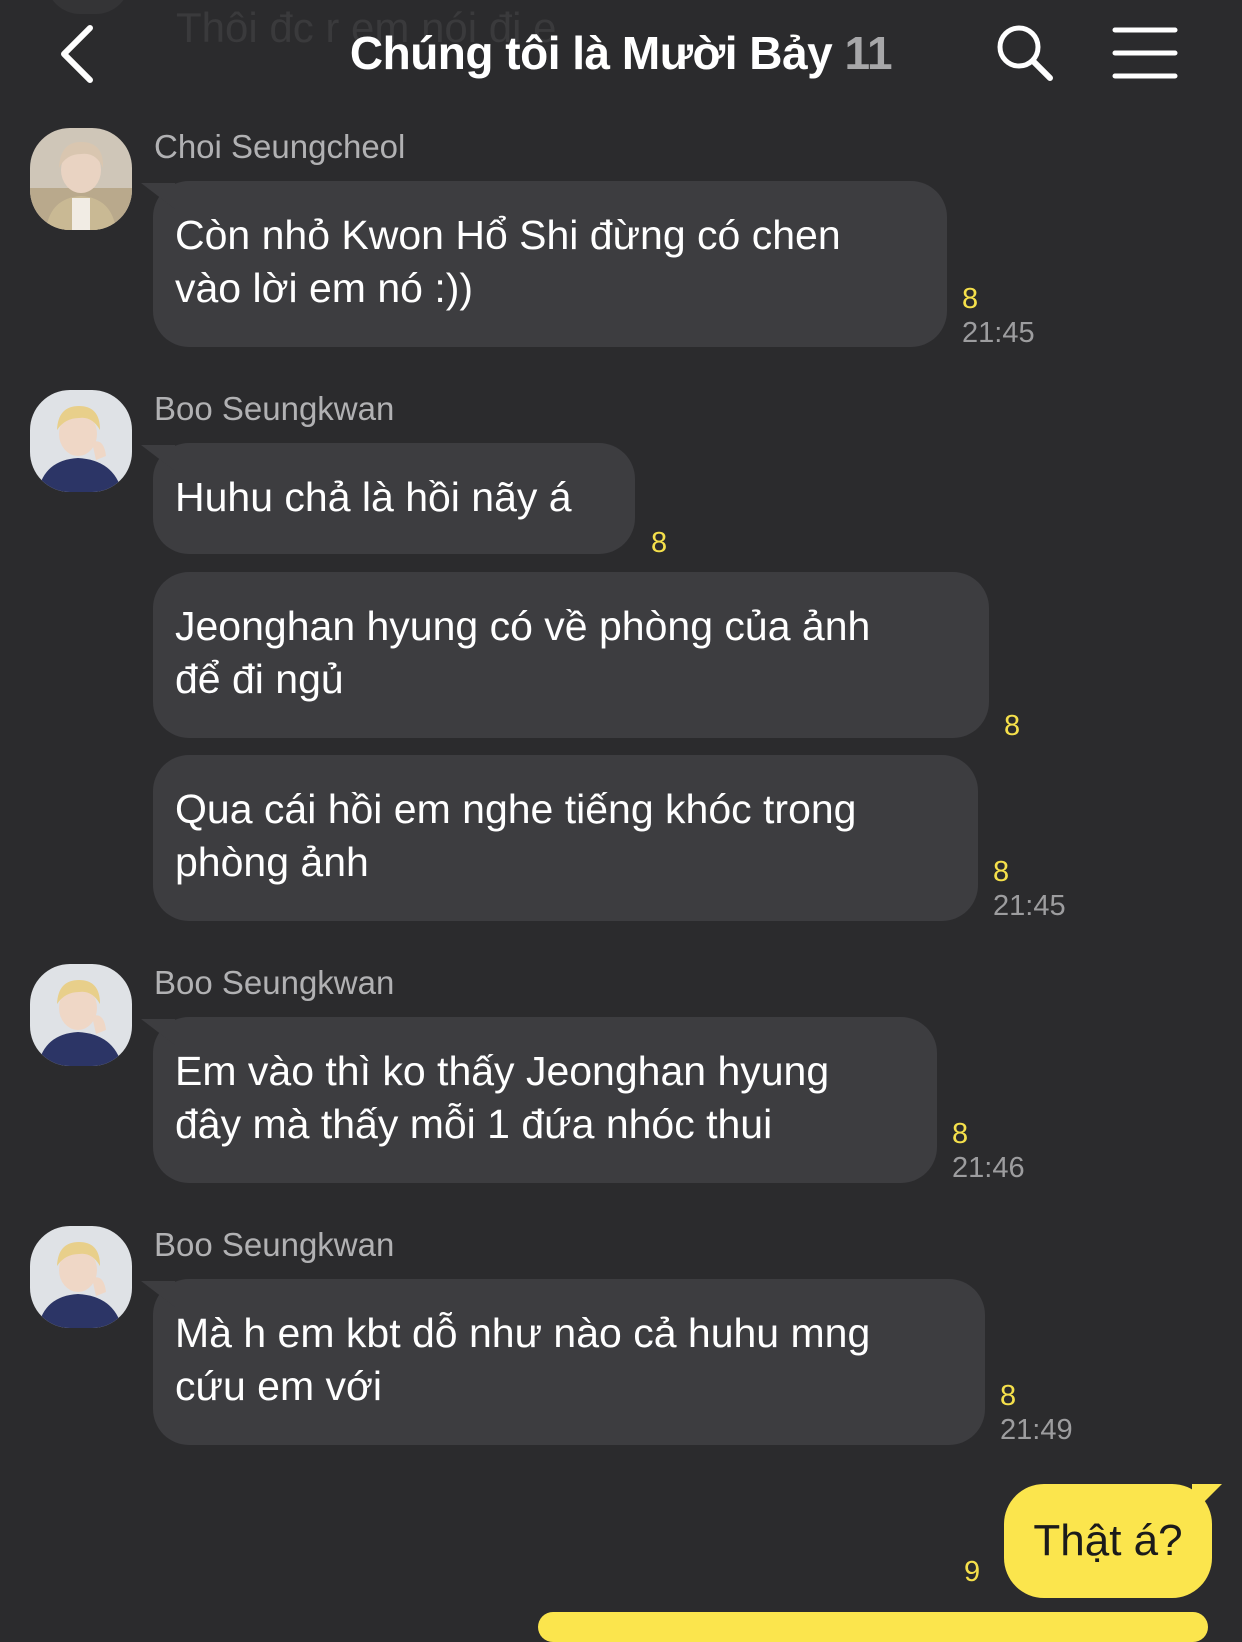 The image size is (1242, 1642). I want to click on search-icon, so click(1025, 53).